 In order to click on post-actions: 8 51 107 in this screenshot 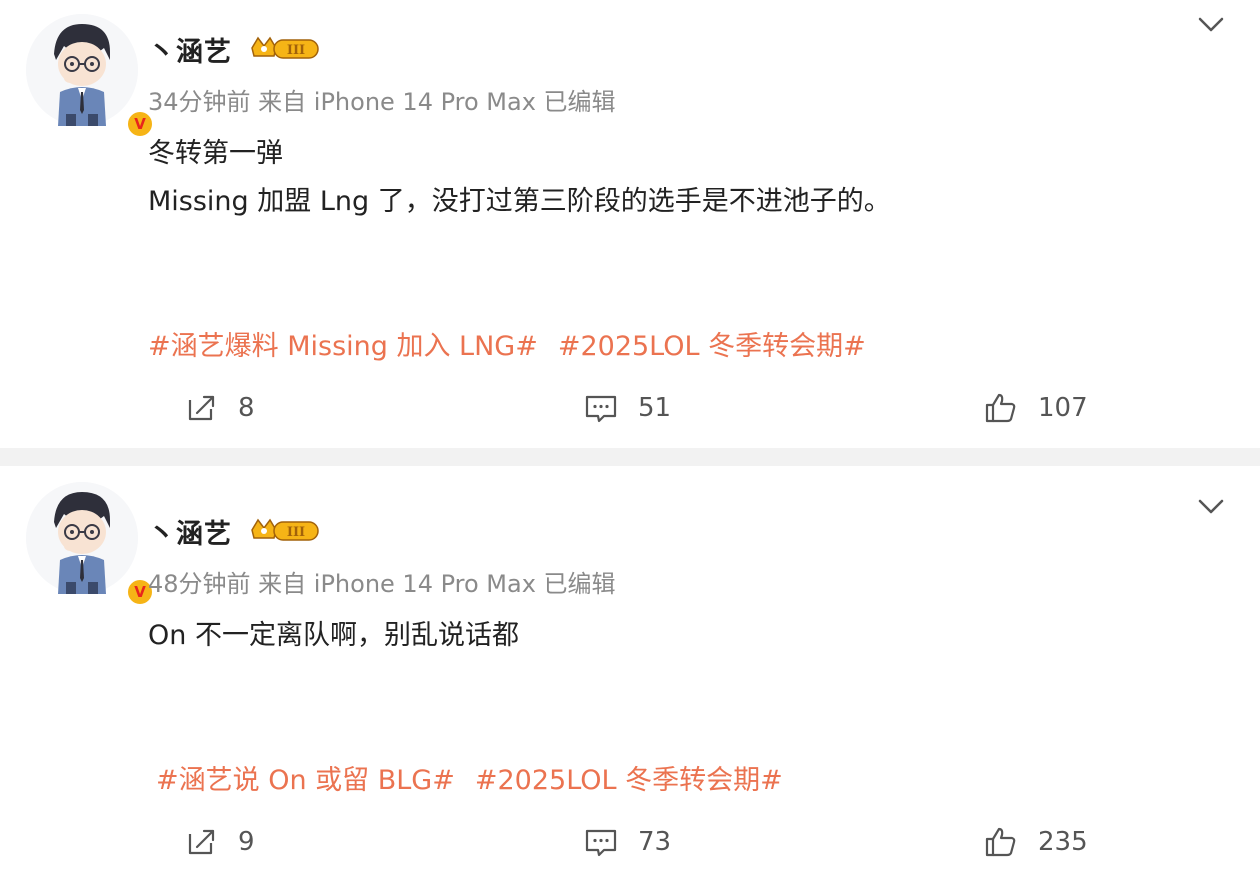, I will do `click(630, 408)`.